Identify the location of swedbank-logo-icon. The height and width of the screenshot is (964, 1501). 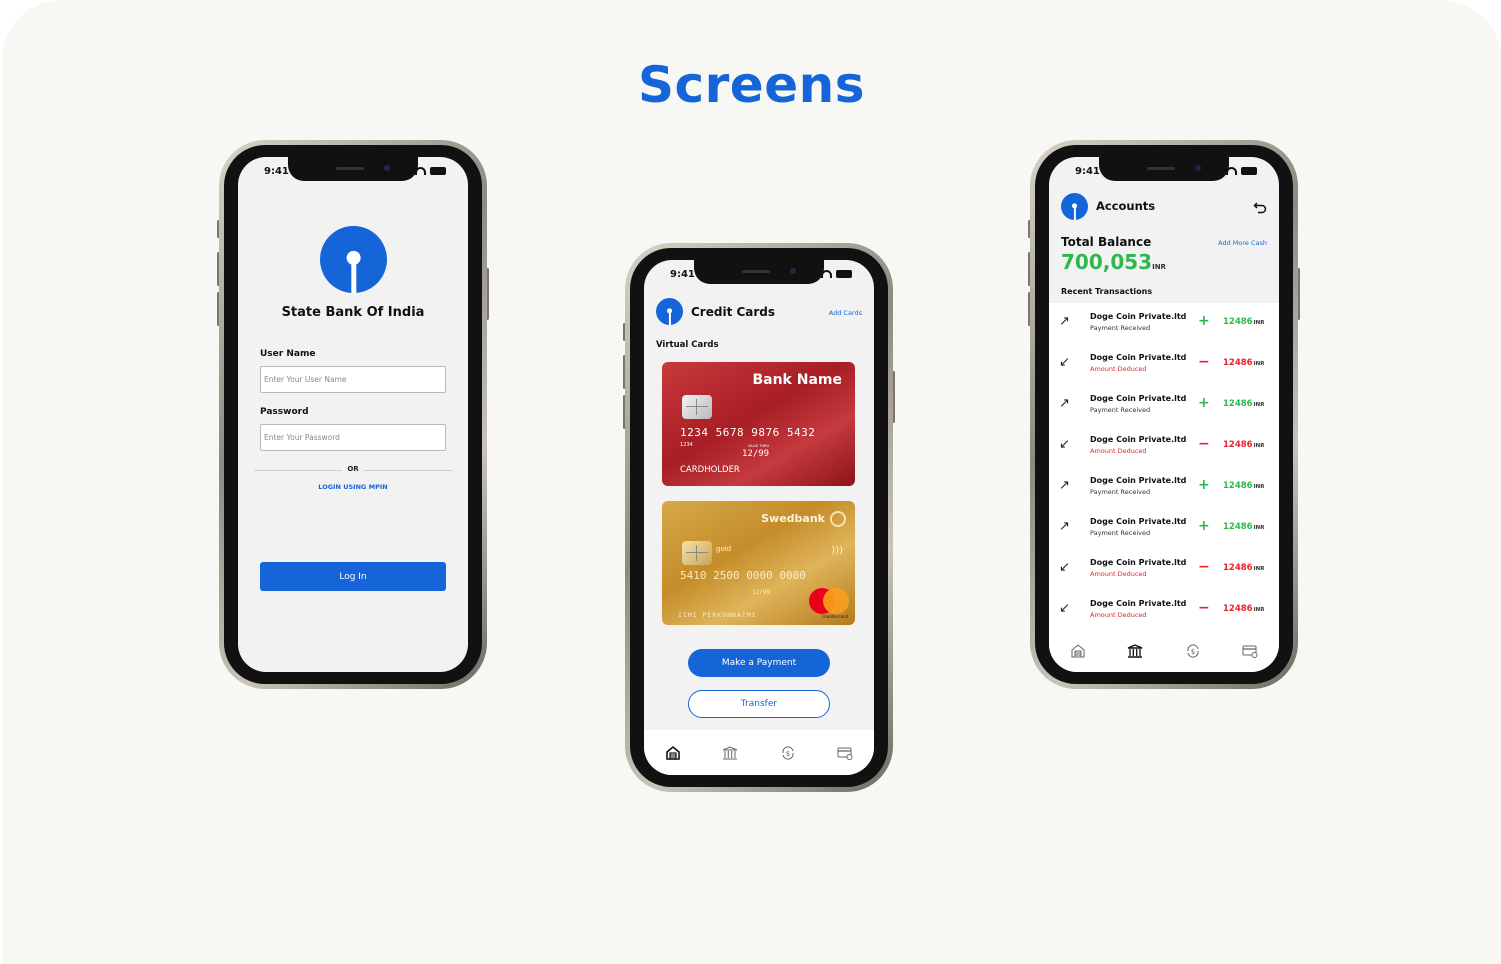
(838, 519).